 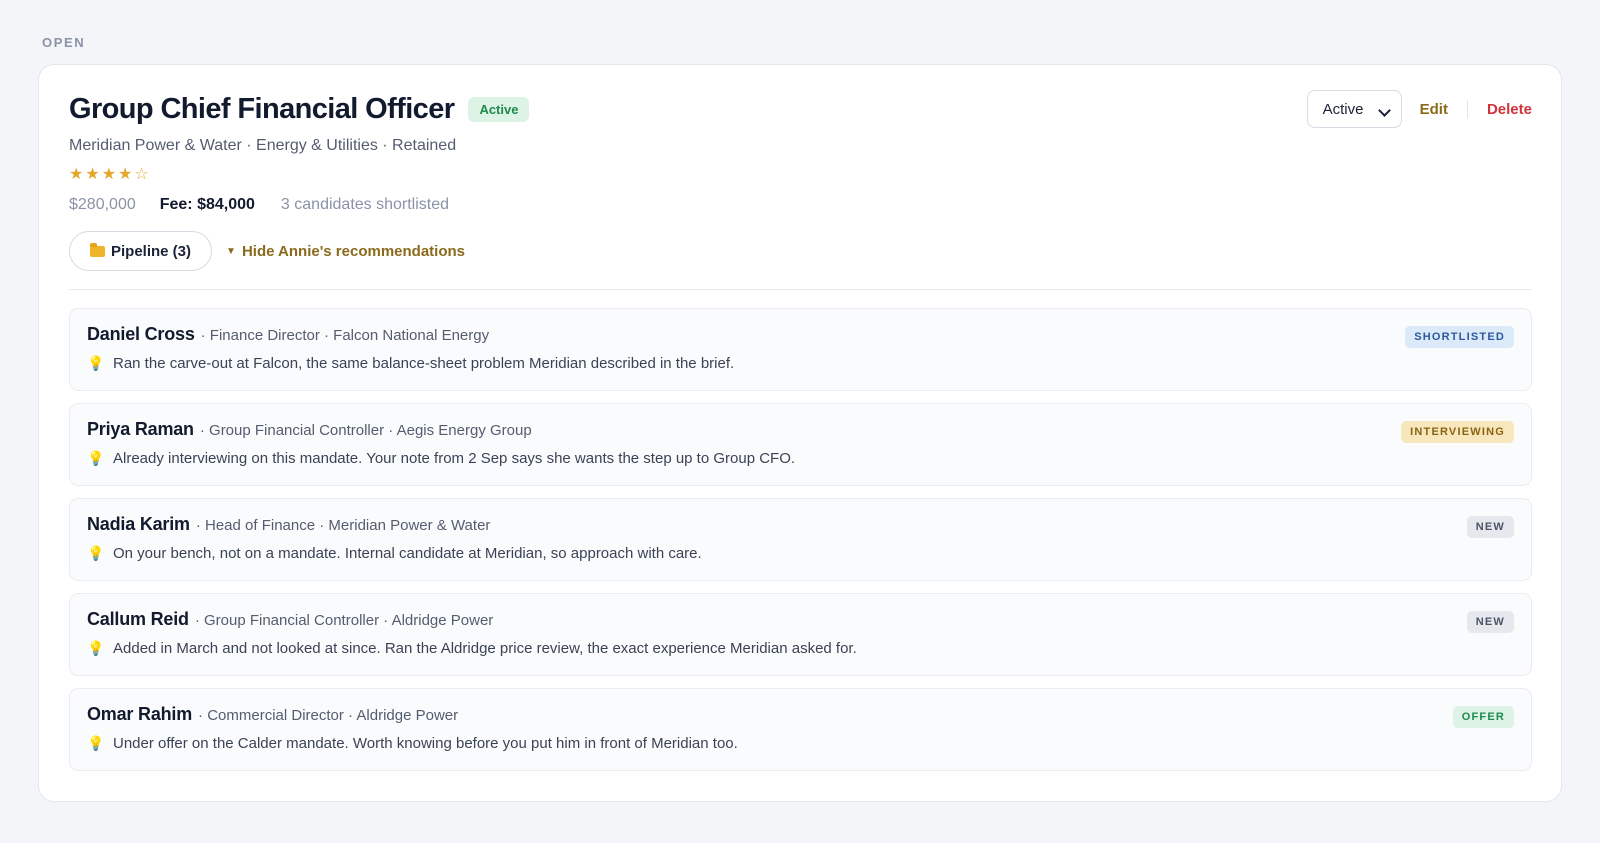 I want to click on status-select: Active, so click(x=1354, y=109).